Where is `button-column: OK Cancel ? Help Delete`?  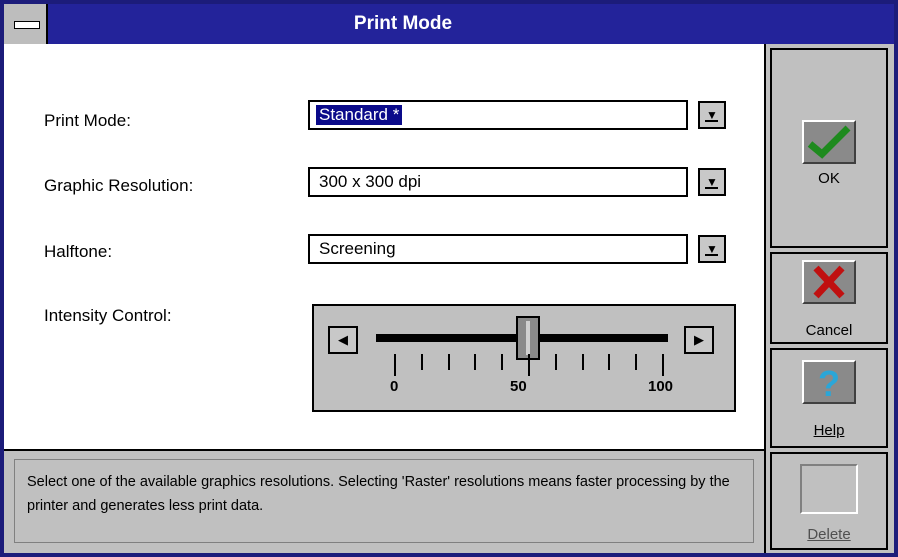
button-column: OK Cancel ? Help Delete is located at coordinates (830, 298).